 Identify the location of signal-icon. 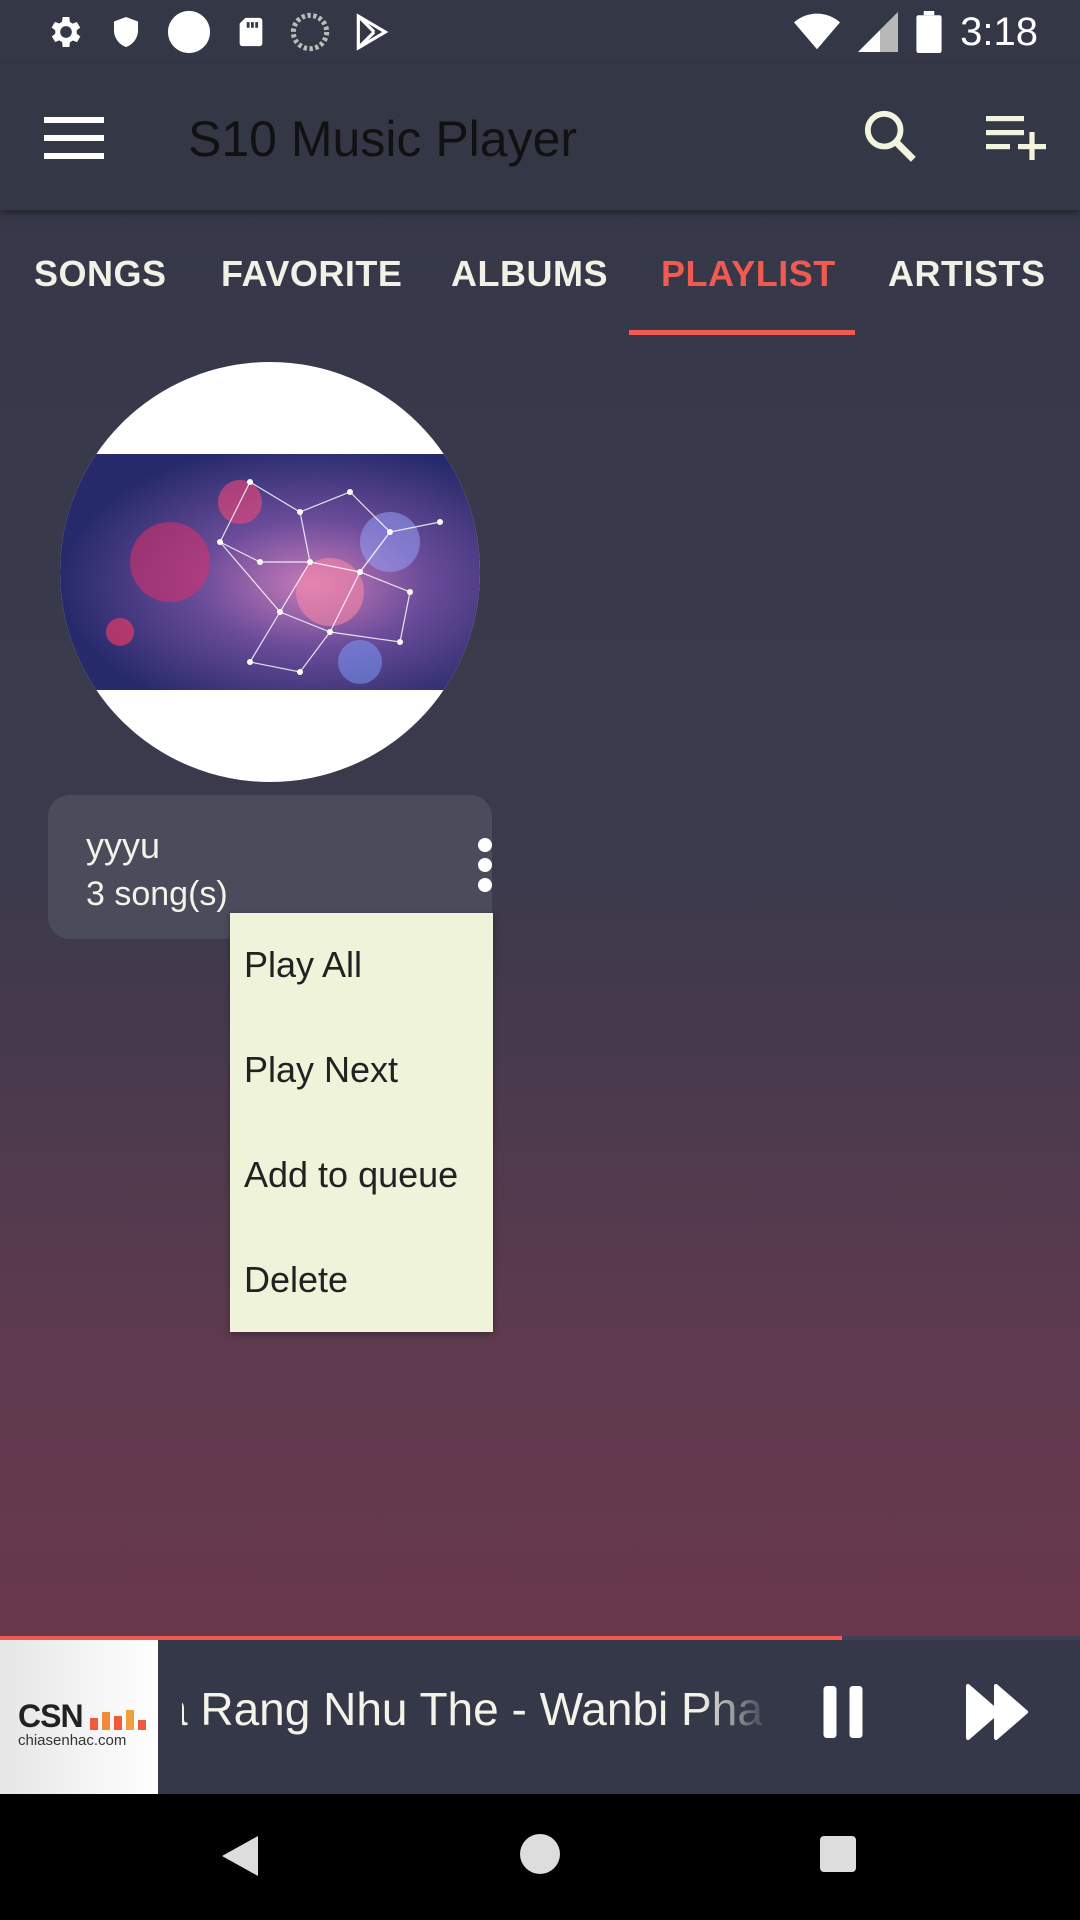
(878, 32).